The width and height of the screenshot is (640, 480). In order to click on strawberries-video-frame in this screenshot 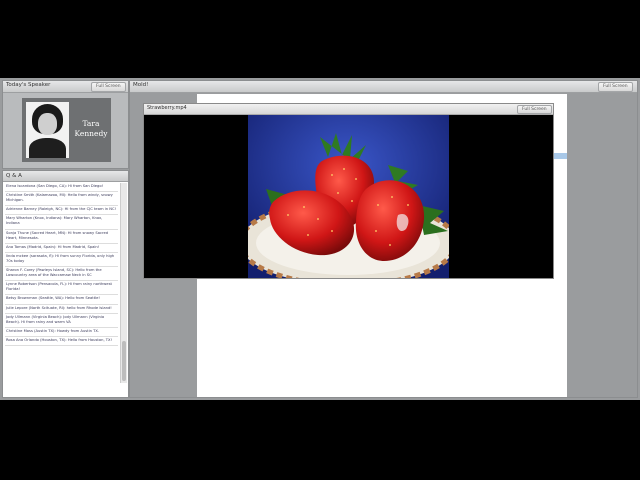, I will do `click(348, 196)`.